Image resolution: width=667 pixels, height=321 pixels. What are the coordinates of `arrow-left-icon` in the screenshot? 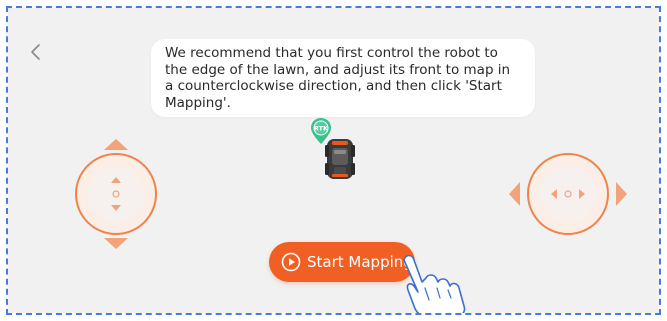 It's located at (514, 194).